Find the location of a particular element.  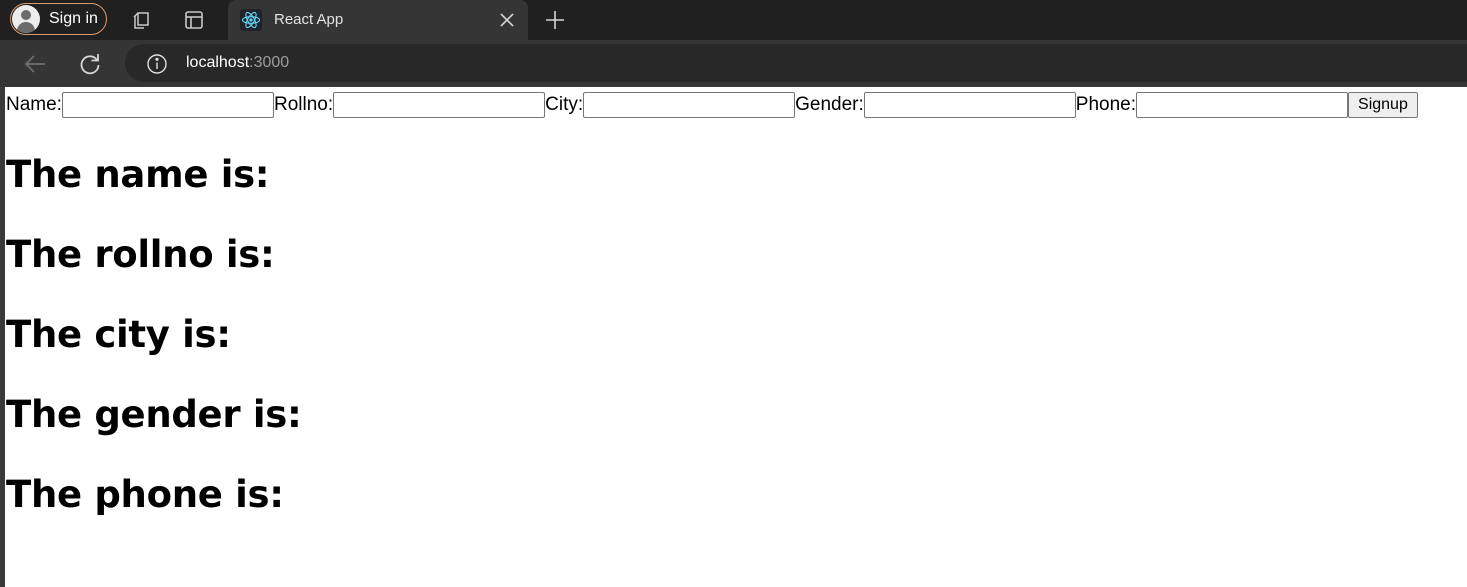

viewport-left-edge is located at coordinates (2, 337).